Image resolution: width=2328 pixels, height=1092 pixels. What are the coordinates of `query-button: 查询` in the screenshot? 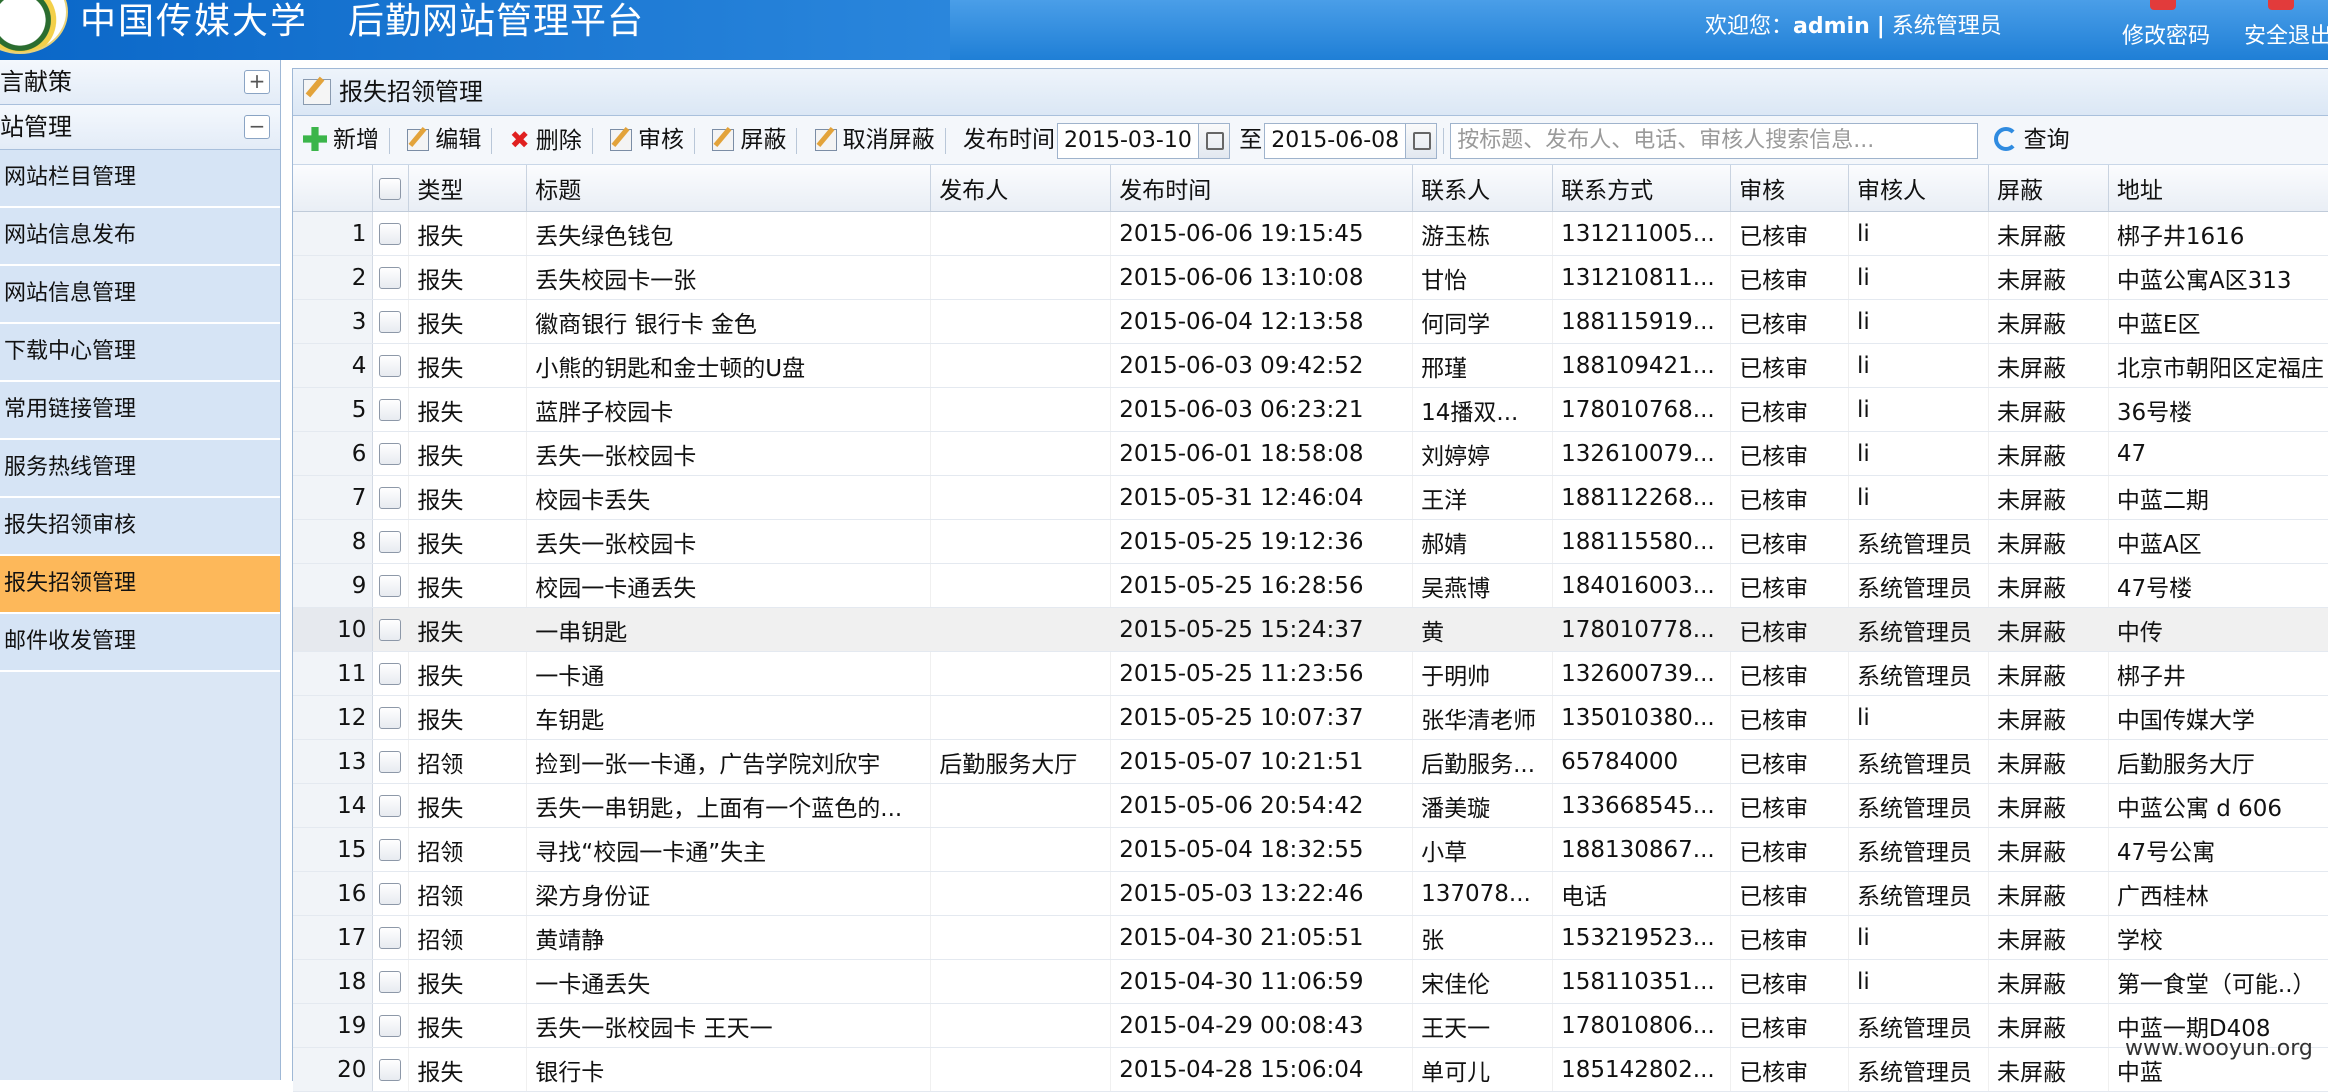 It's located at (2032, 140).